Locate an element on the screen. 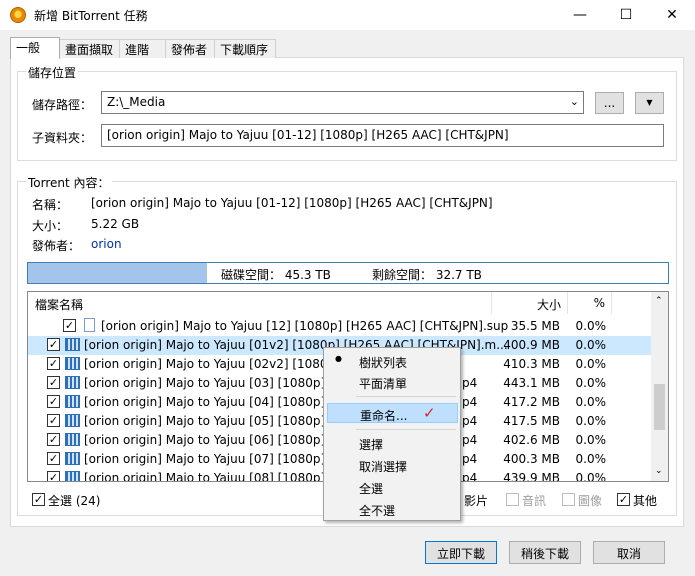 This screenshot has height=576, width=695. menu-item-select: 選擇 is located at coordinates (392, 443).